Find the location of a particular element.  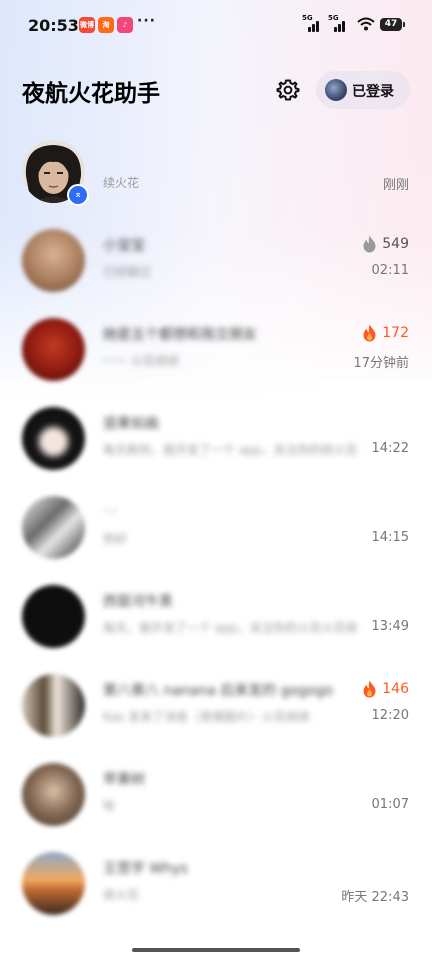

gear-icon is located at coordinates (288, 90).